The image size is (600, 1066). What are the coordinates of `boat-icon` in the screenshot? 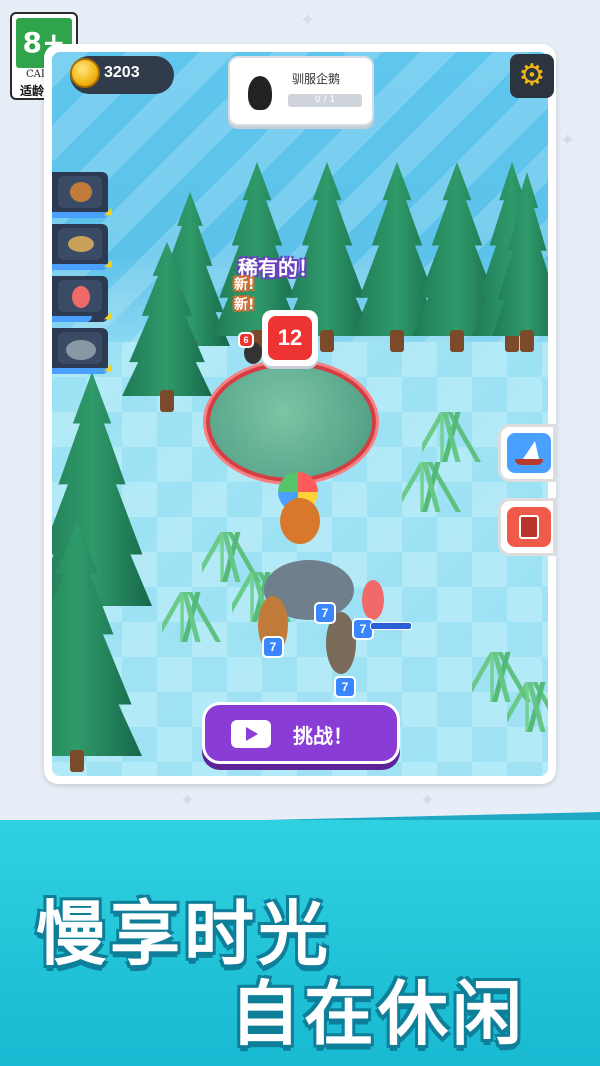 It's located at (529, 453).